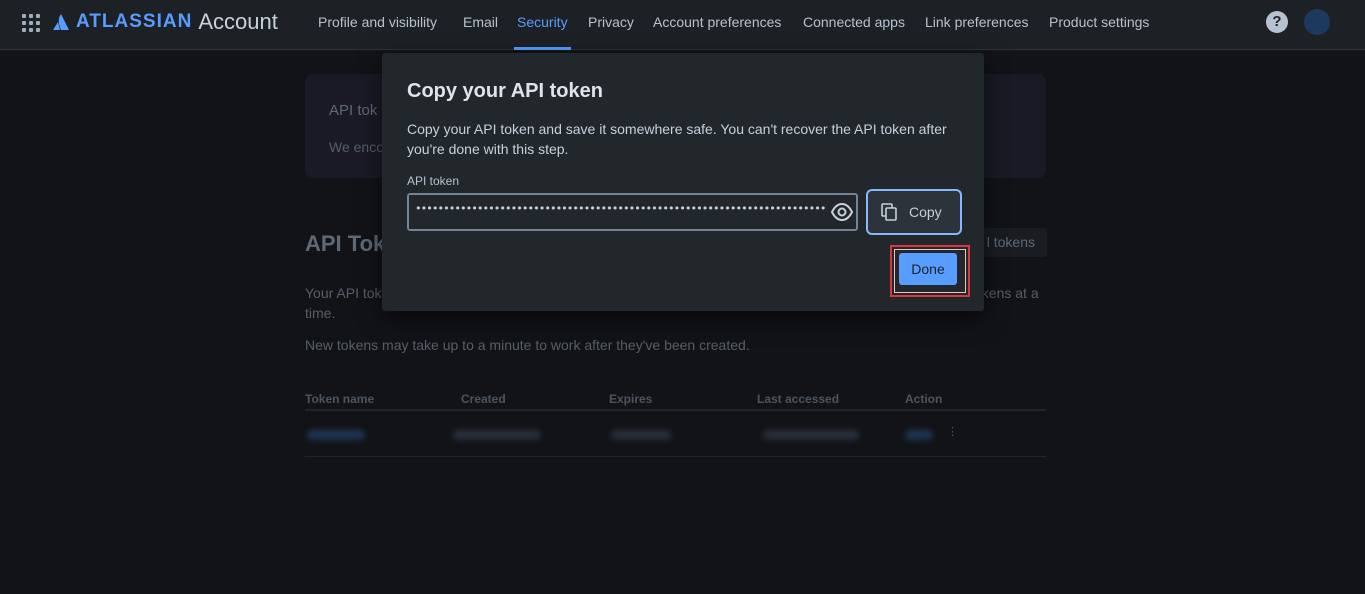 The image size is (1365, 594). What do you see at coordinates (61, 22) in the screenshot?
I see `atlassian-logo-icon` at bounding box center [61, 22].